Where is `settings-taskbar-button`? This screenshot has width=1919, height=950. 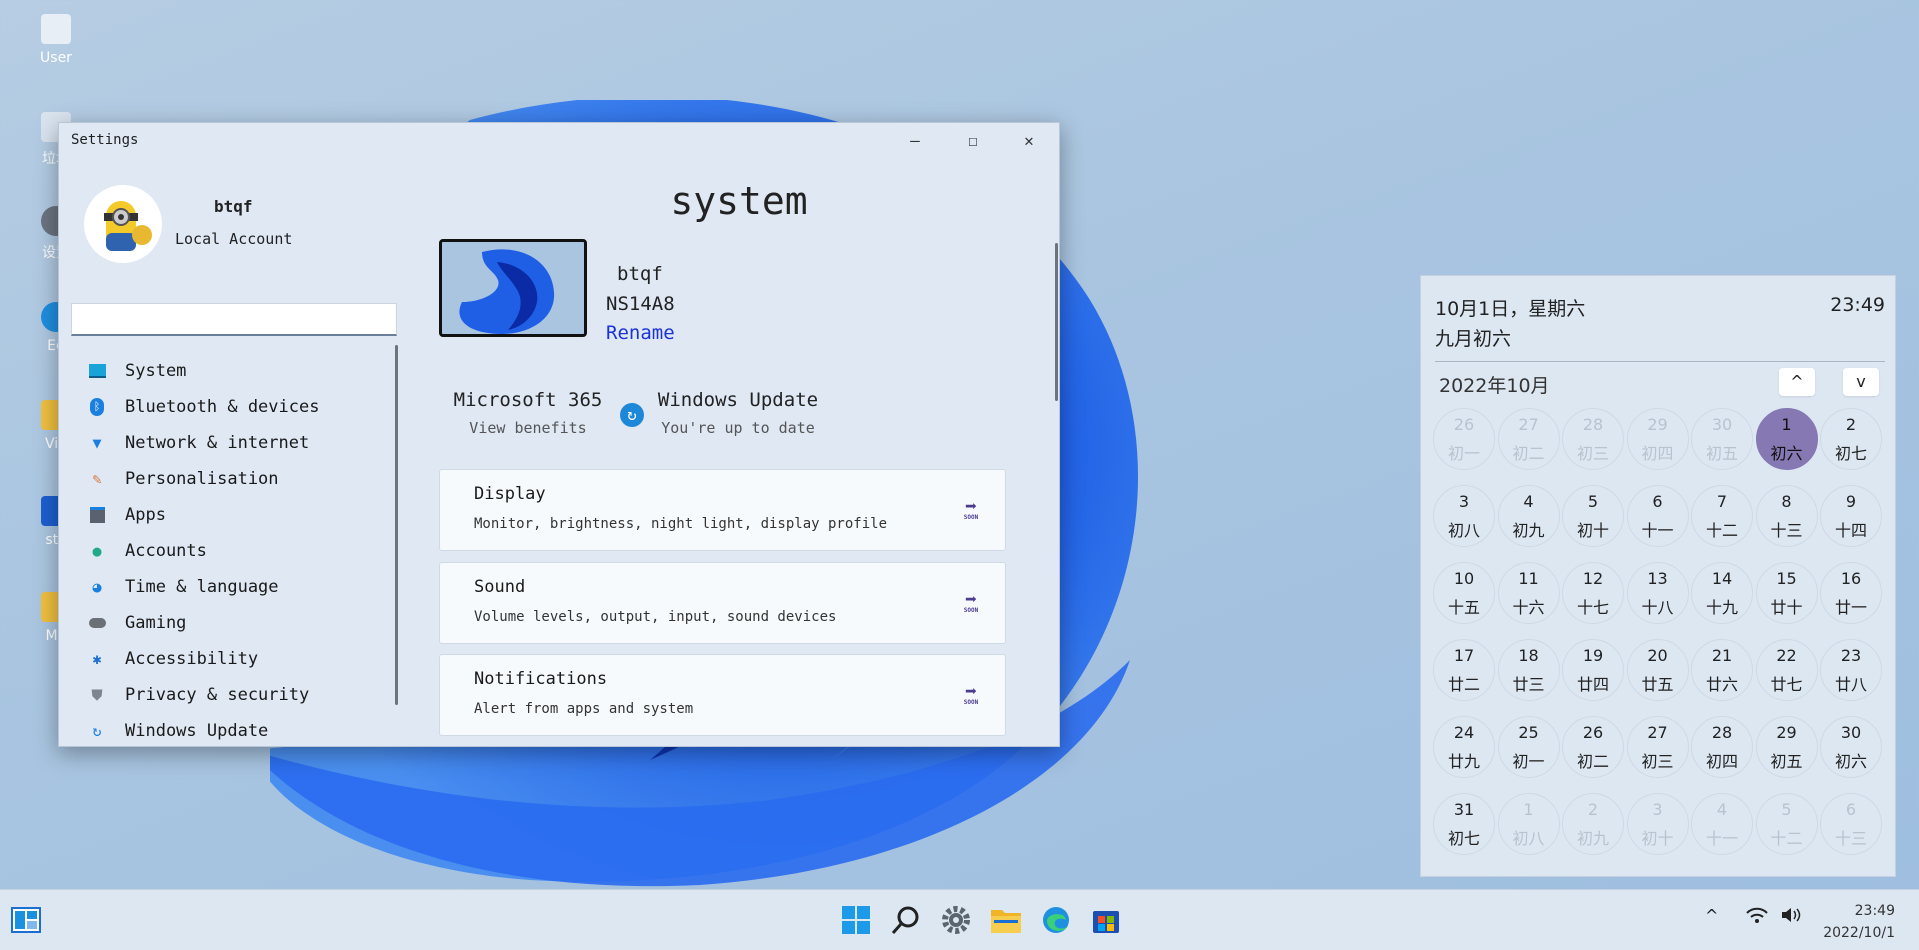 settings-taskbar-button is located at coordinates (956, 920).